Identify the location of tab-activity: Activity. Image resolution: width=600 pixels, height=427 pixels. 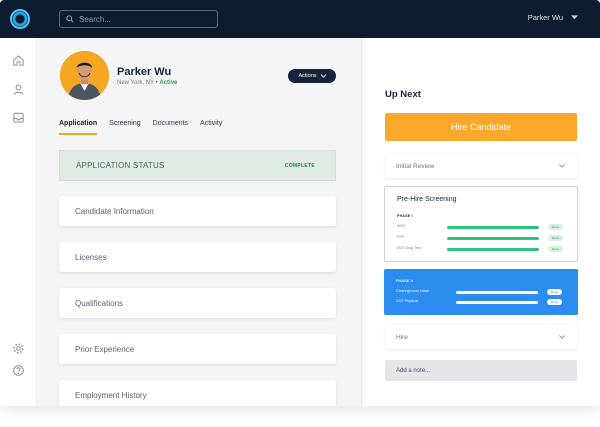
(211, 127).